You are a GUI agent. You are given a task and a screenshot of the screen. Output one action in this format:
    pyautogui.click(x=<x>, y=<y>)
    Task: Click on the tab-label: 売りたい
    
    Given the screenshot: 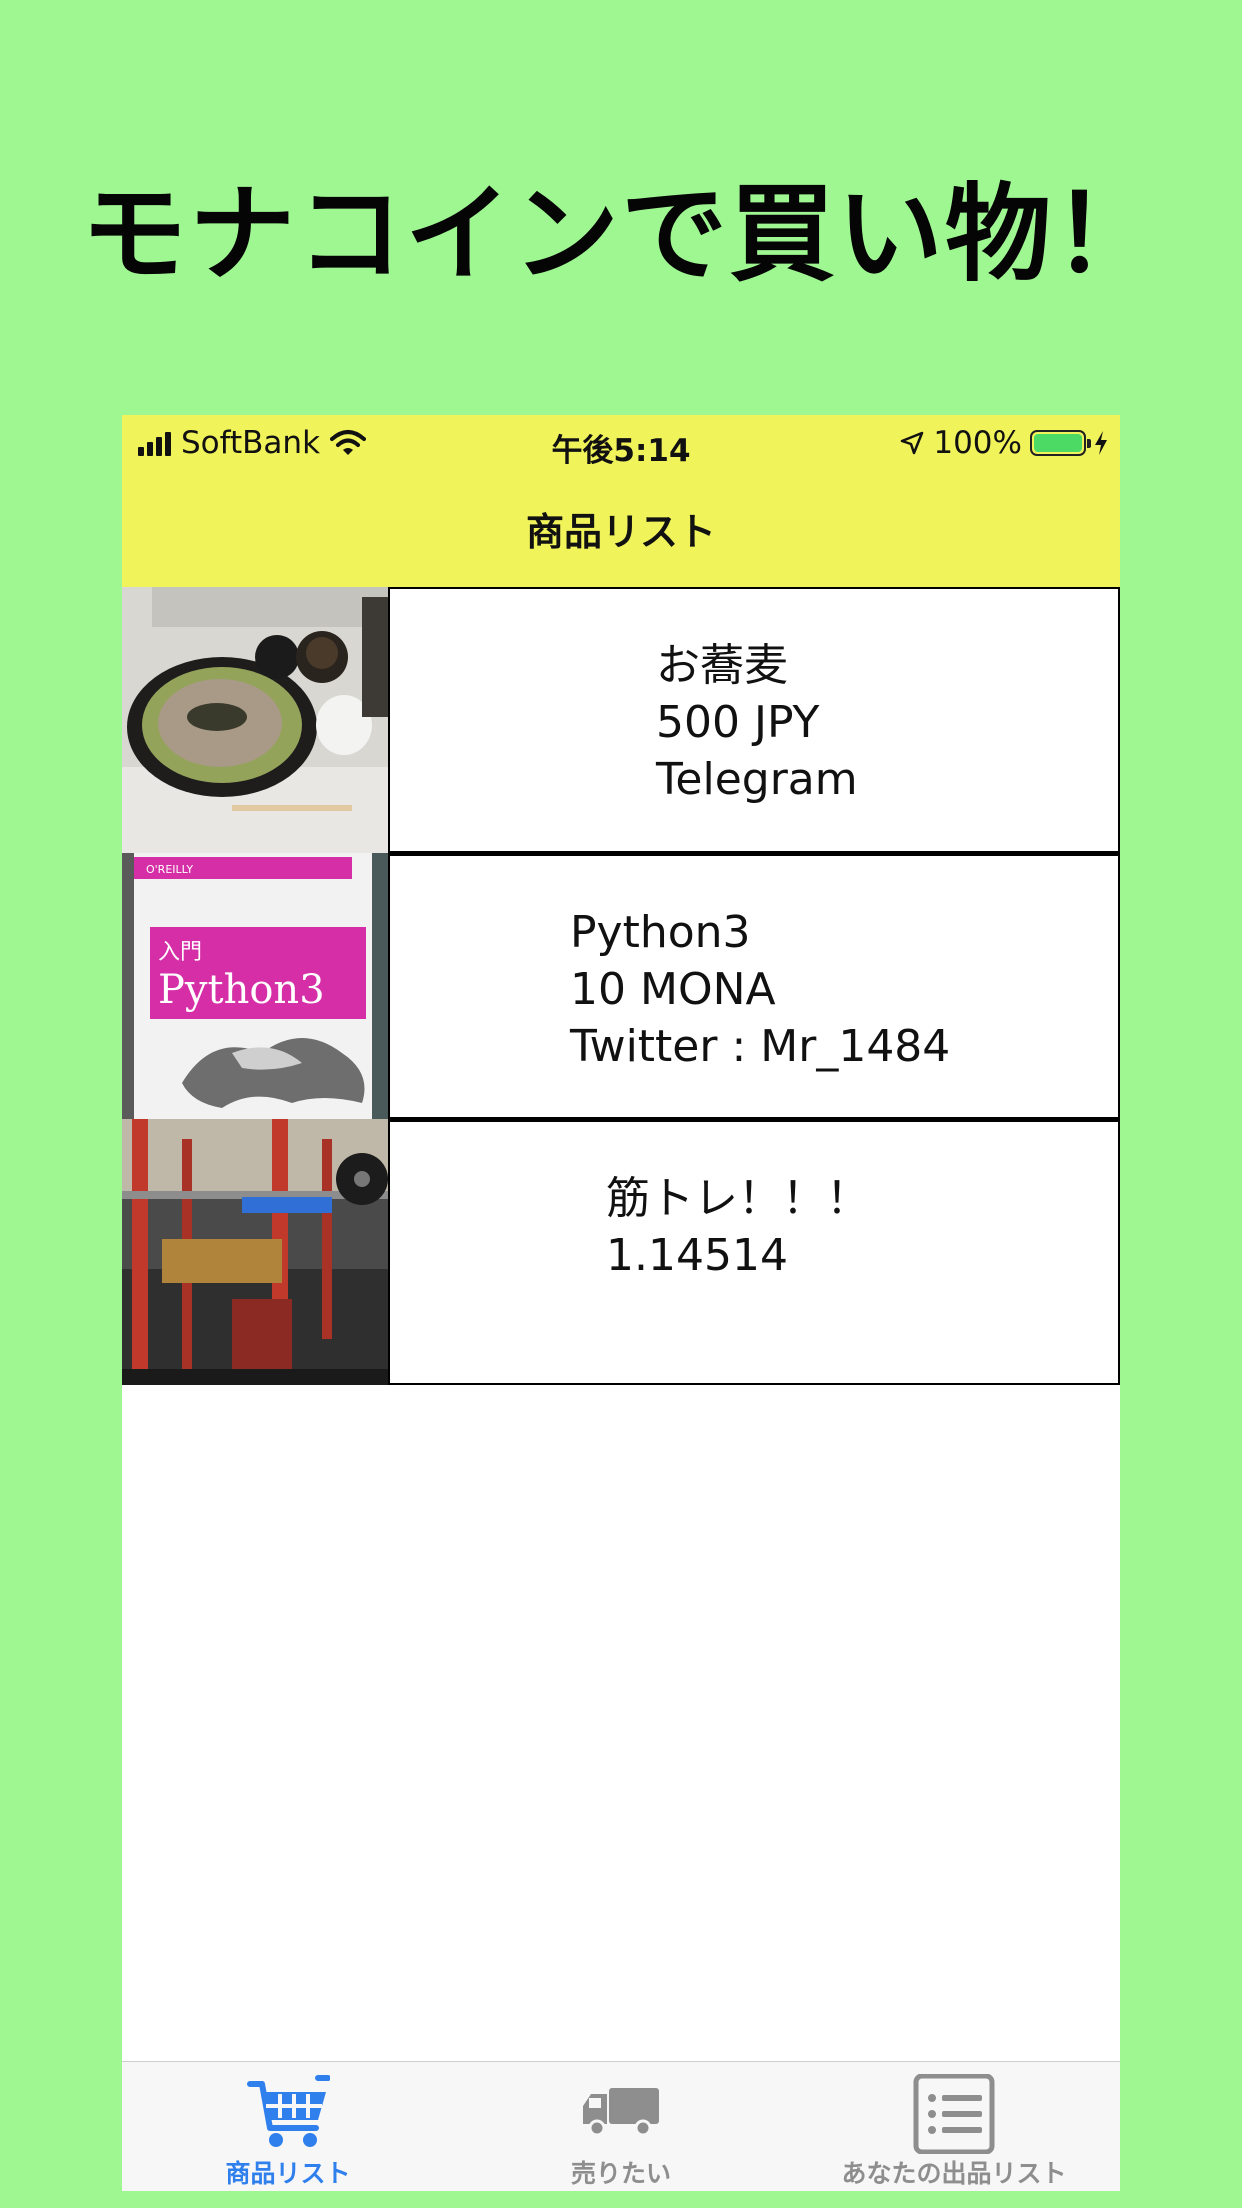 What is the action you would take?
    pyautogui.click(x=620, y=2173)
    